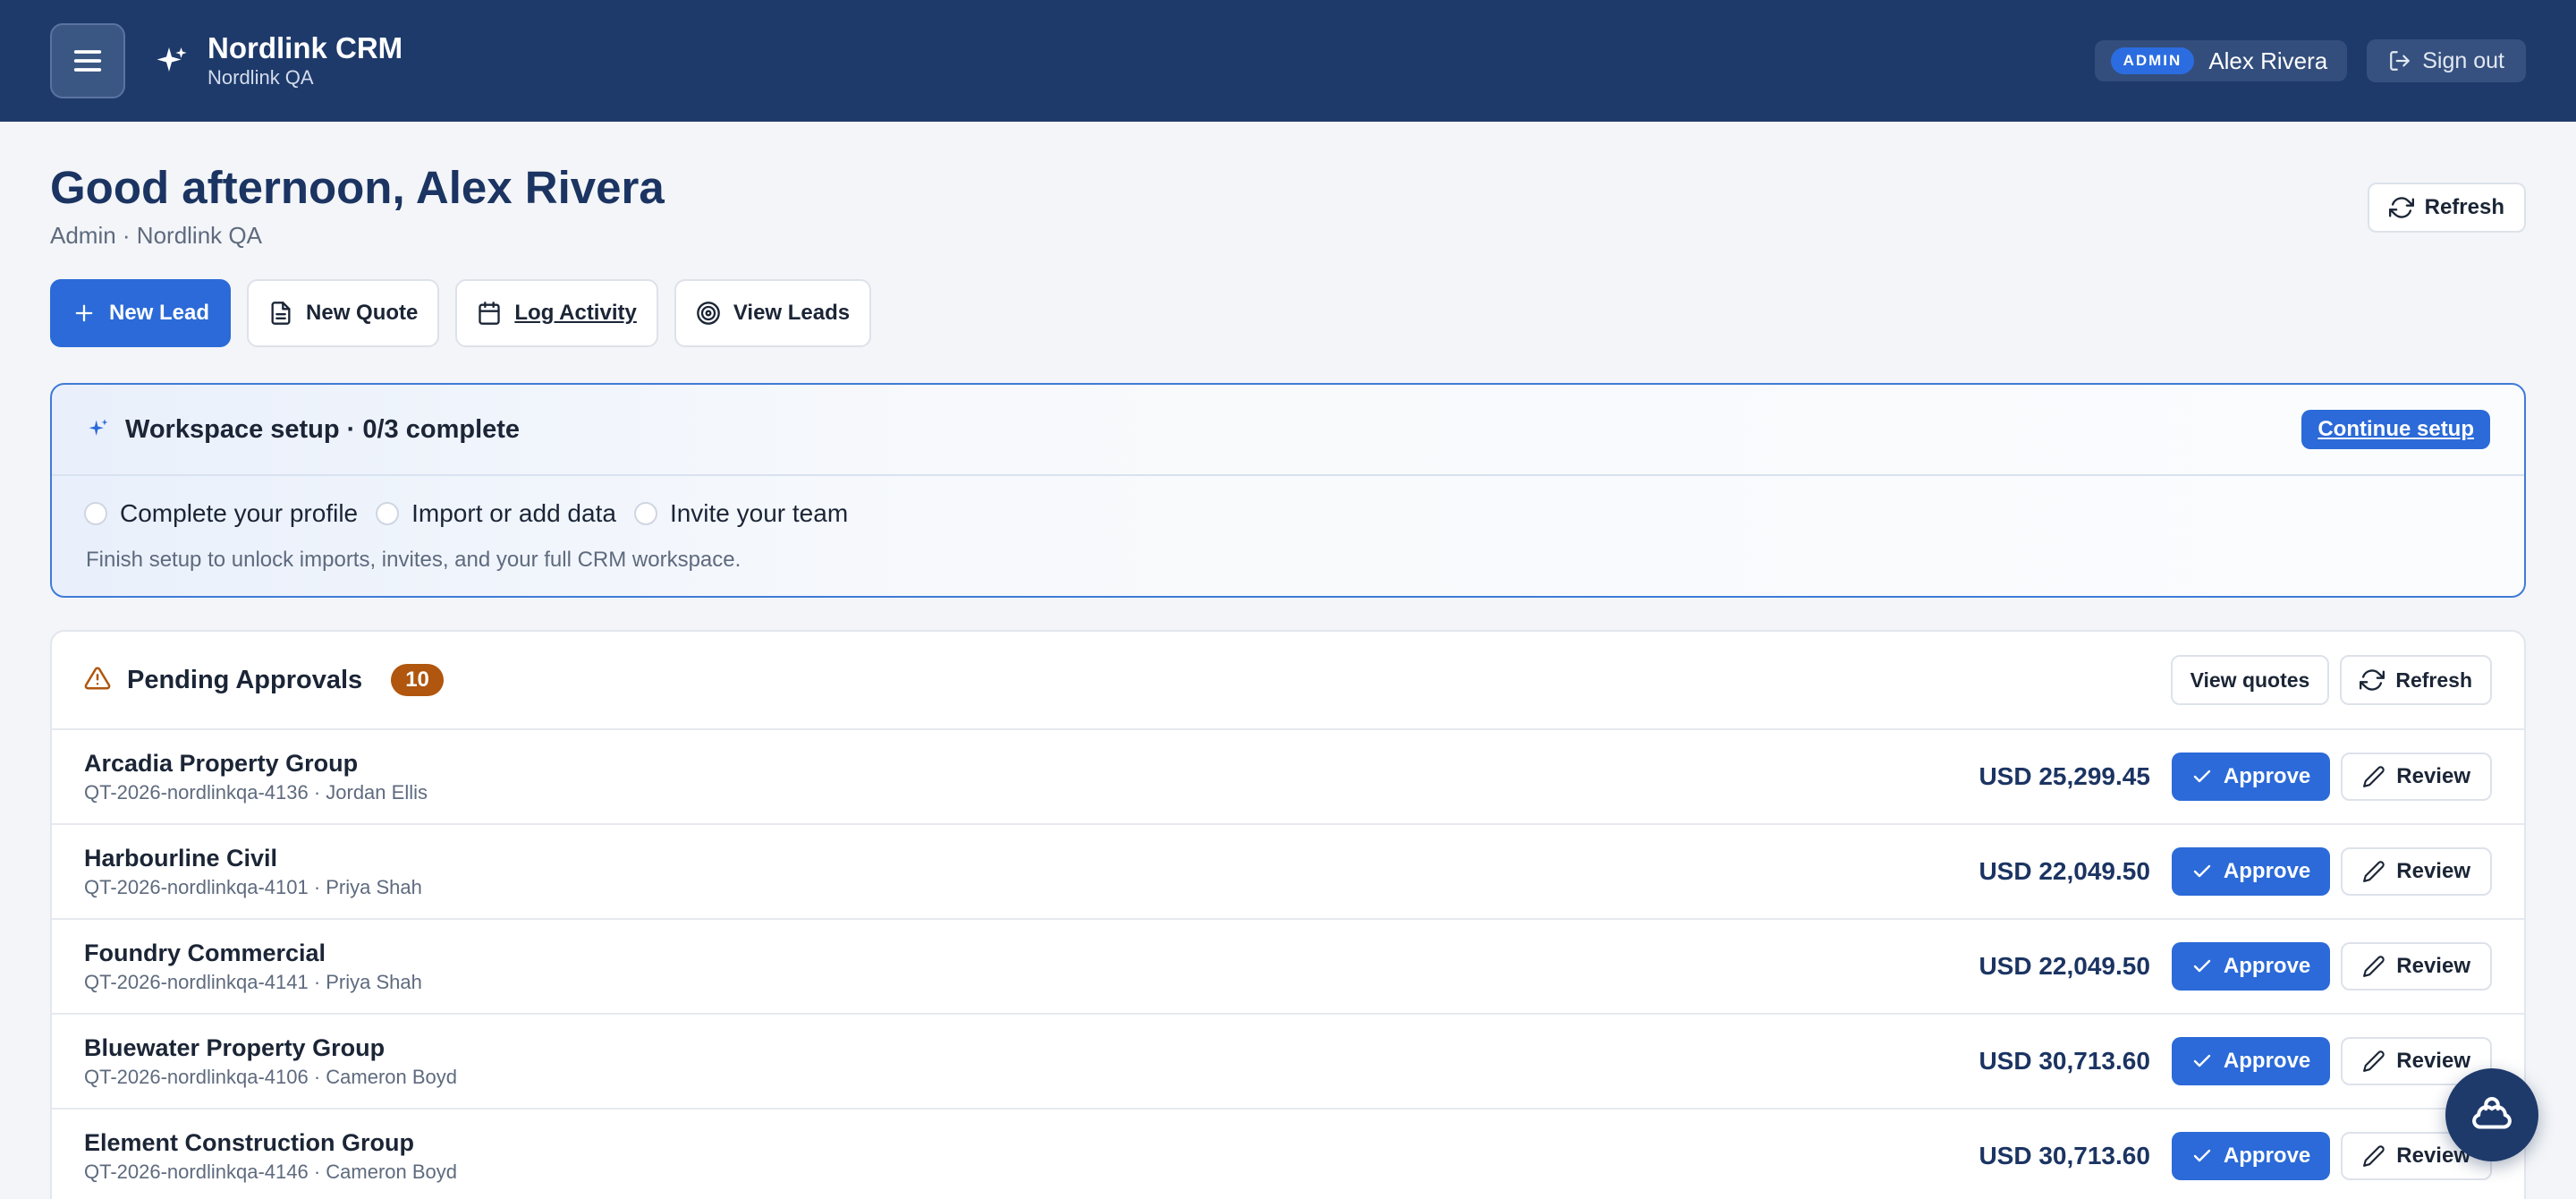 The height and width of the screenshot is (1199, 2576). What do you see at coordinates (759, 513) in the screenshot?
I see `step-label: Invite your team` at bounding box center [759, 513].